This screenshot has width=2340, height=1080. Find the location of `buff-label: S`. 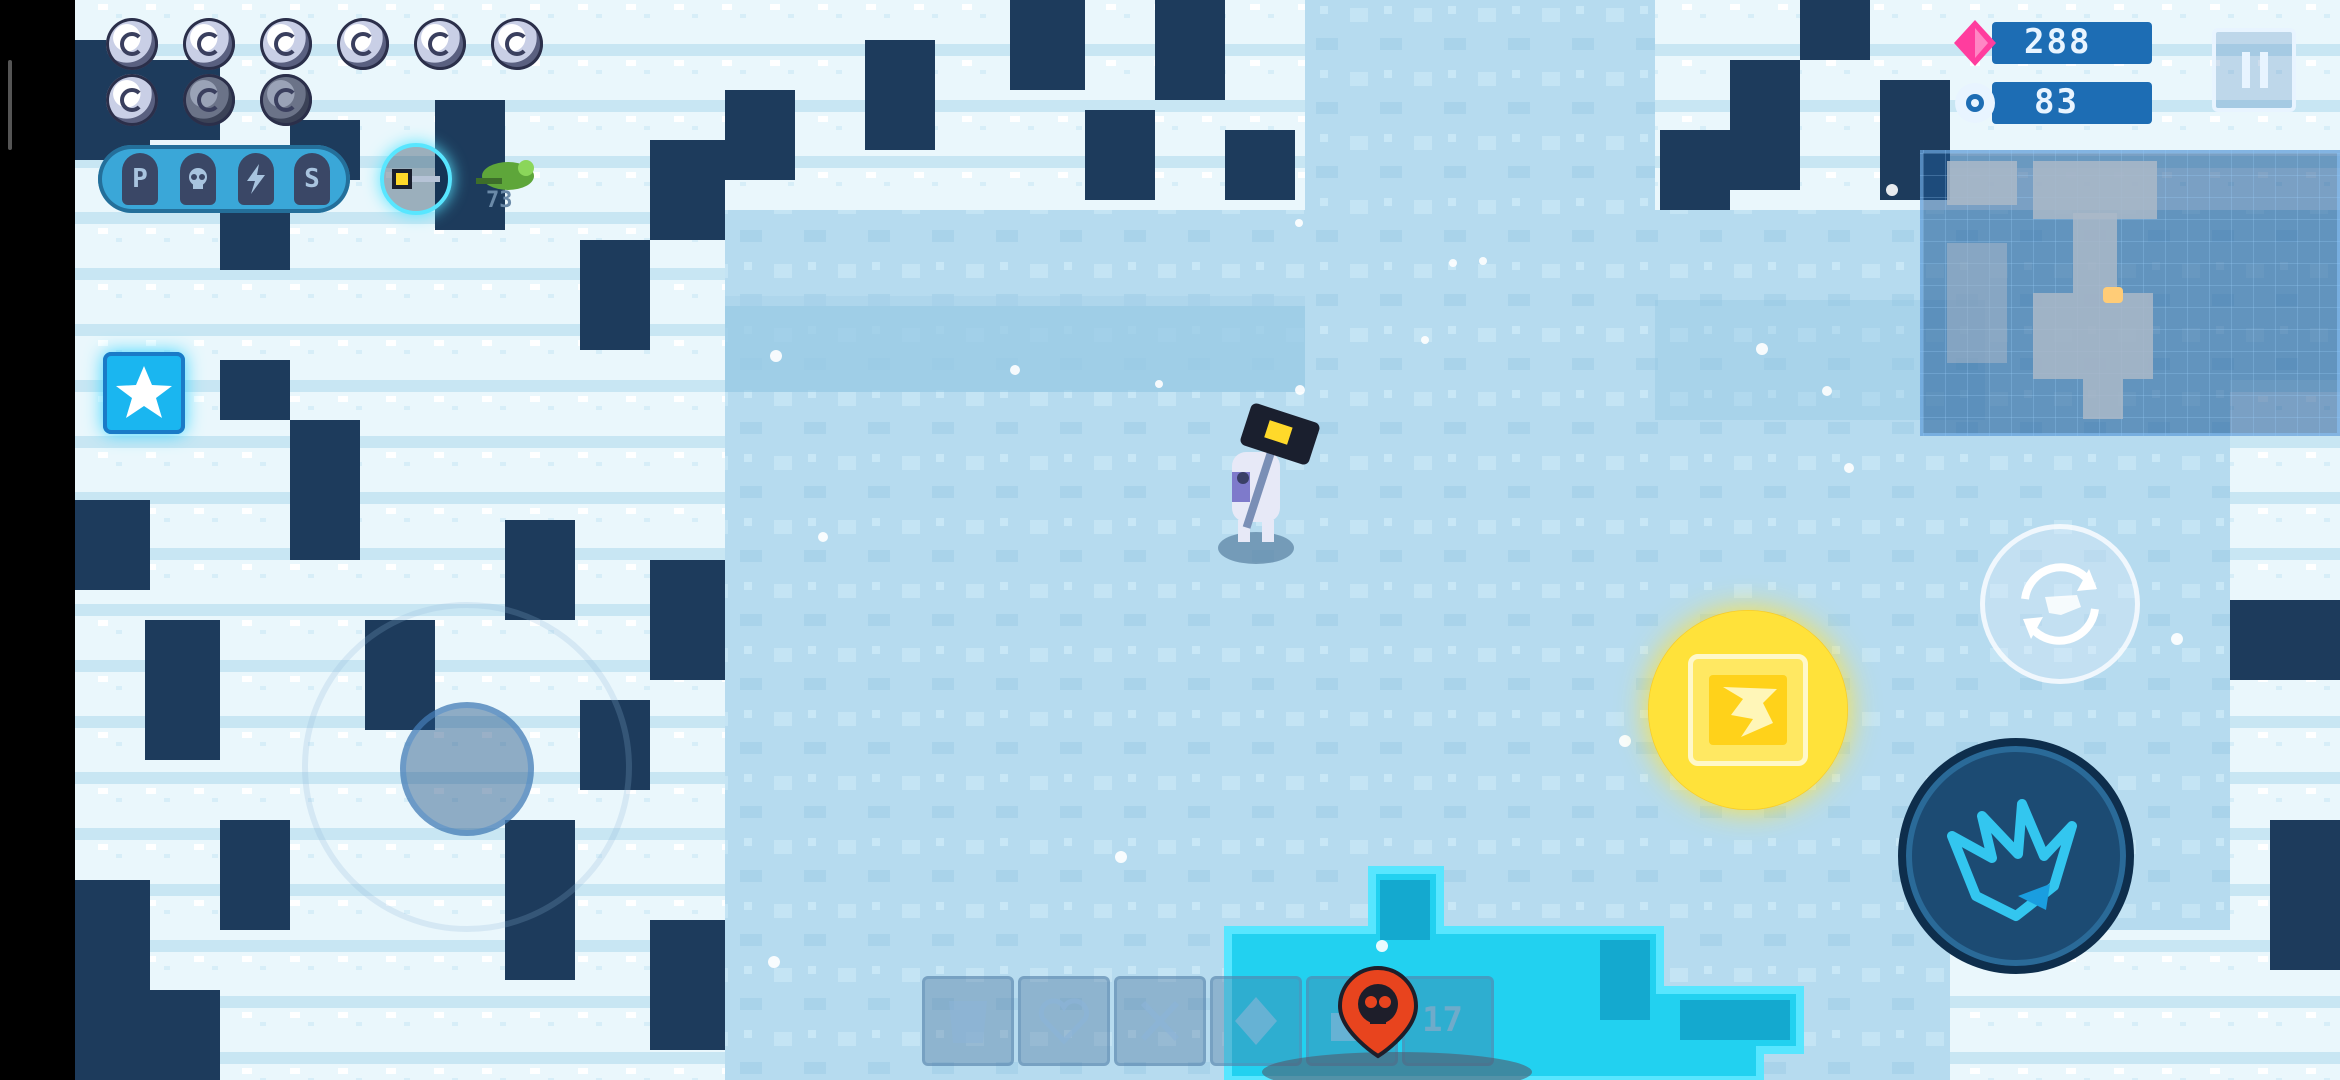

buff-label: S is located at coordinates (312, 179).